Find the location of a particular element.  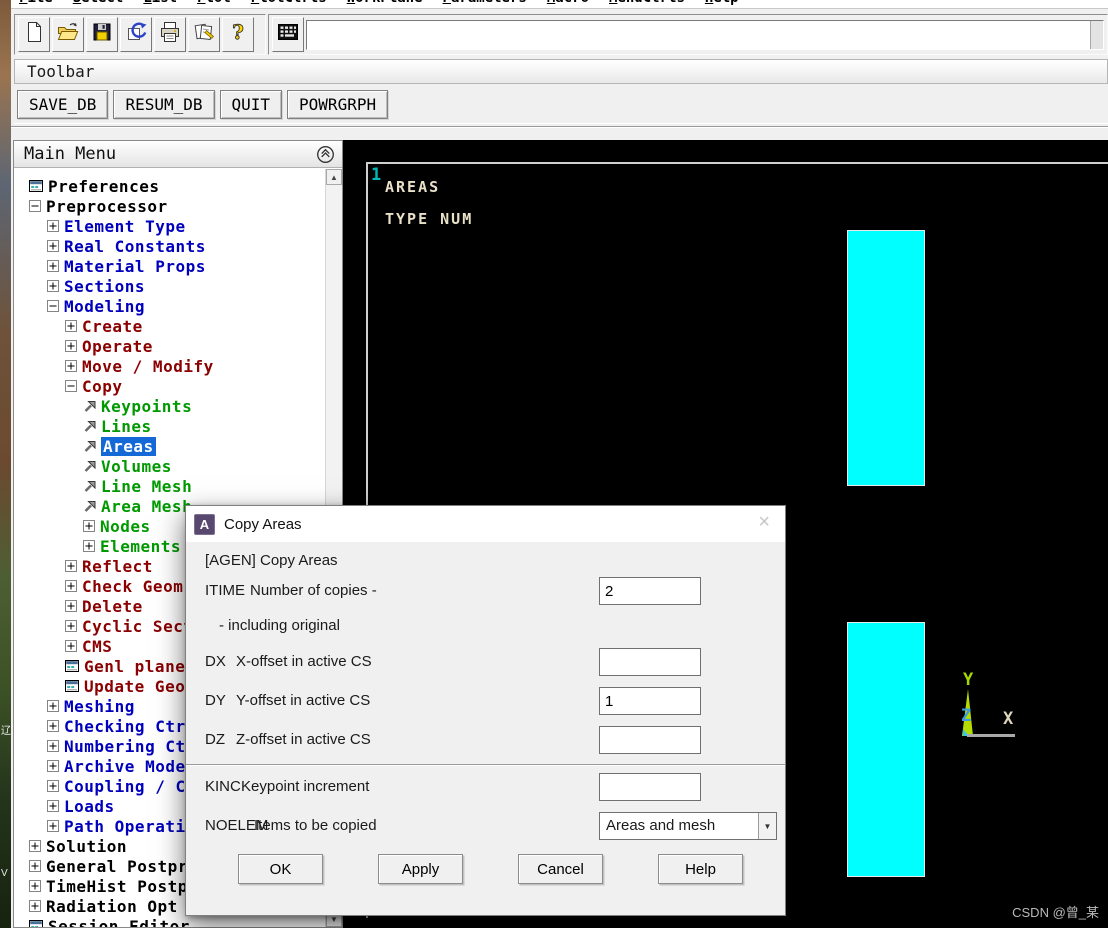

tree-item-timehist-postpro: TimeHist Postpro is located at coordinates (118, 886).